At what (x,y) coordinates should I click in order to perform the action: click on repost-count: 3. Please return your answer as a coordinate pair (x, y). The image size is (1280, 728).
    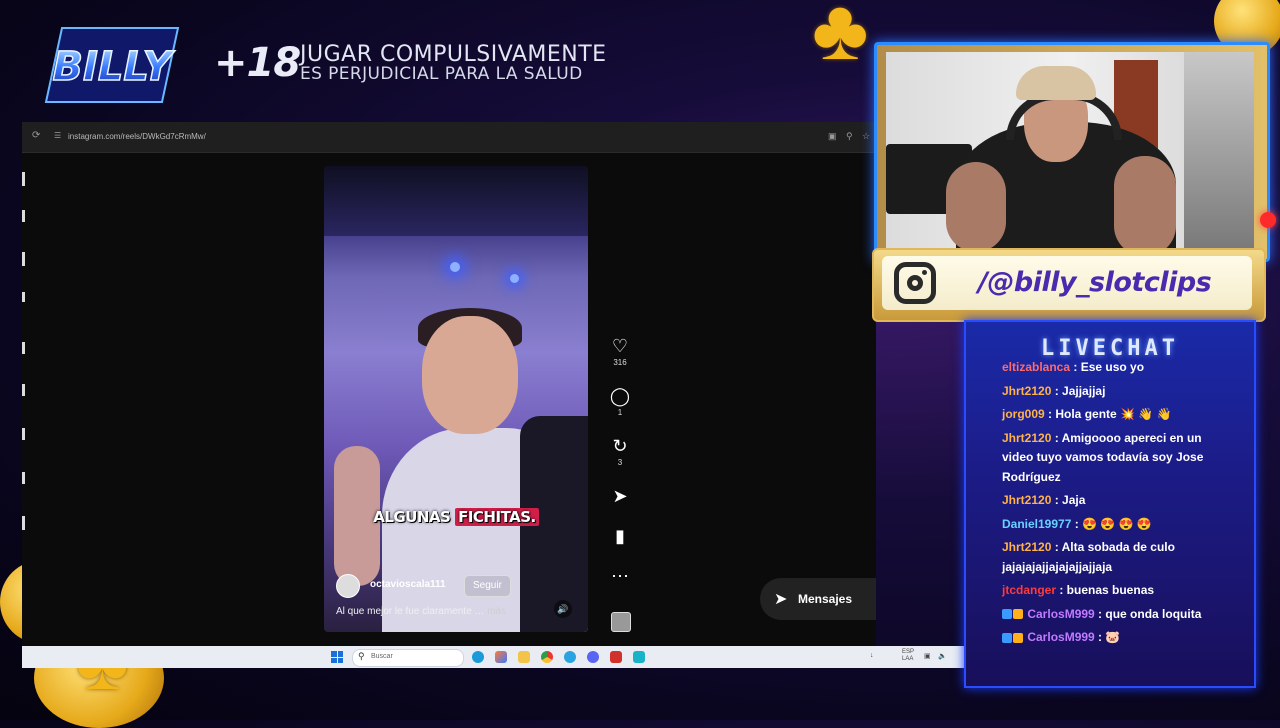
    Looking at the image, I should click on (620, 462).